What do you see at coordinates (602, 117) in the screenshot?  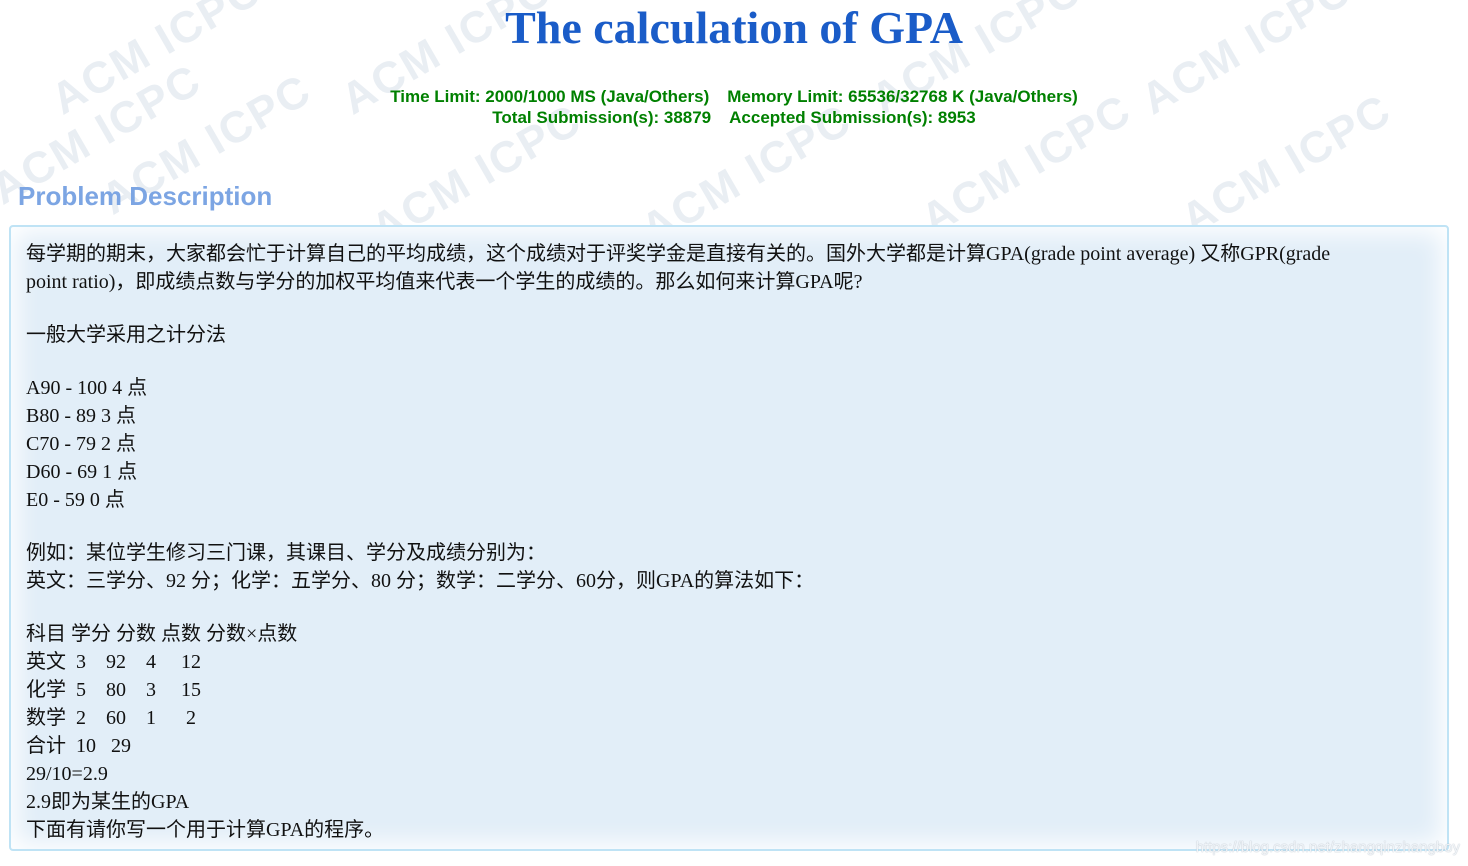 I see `total-submissions: Total Submission(s): 38879` at bounding box center [602, 117].